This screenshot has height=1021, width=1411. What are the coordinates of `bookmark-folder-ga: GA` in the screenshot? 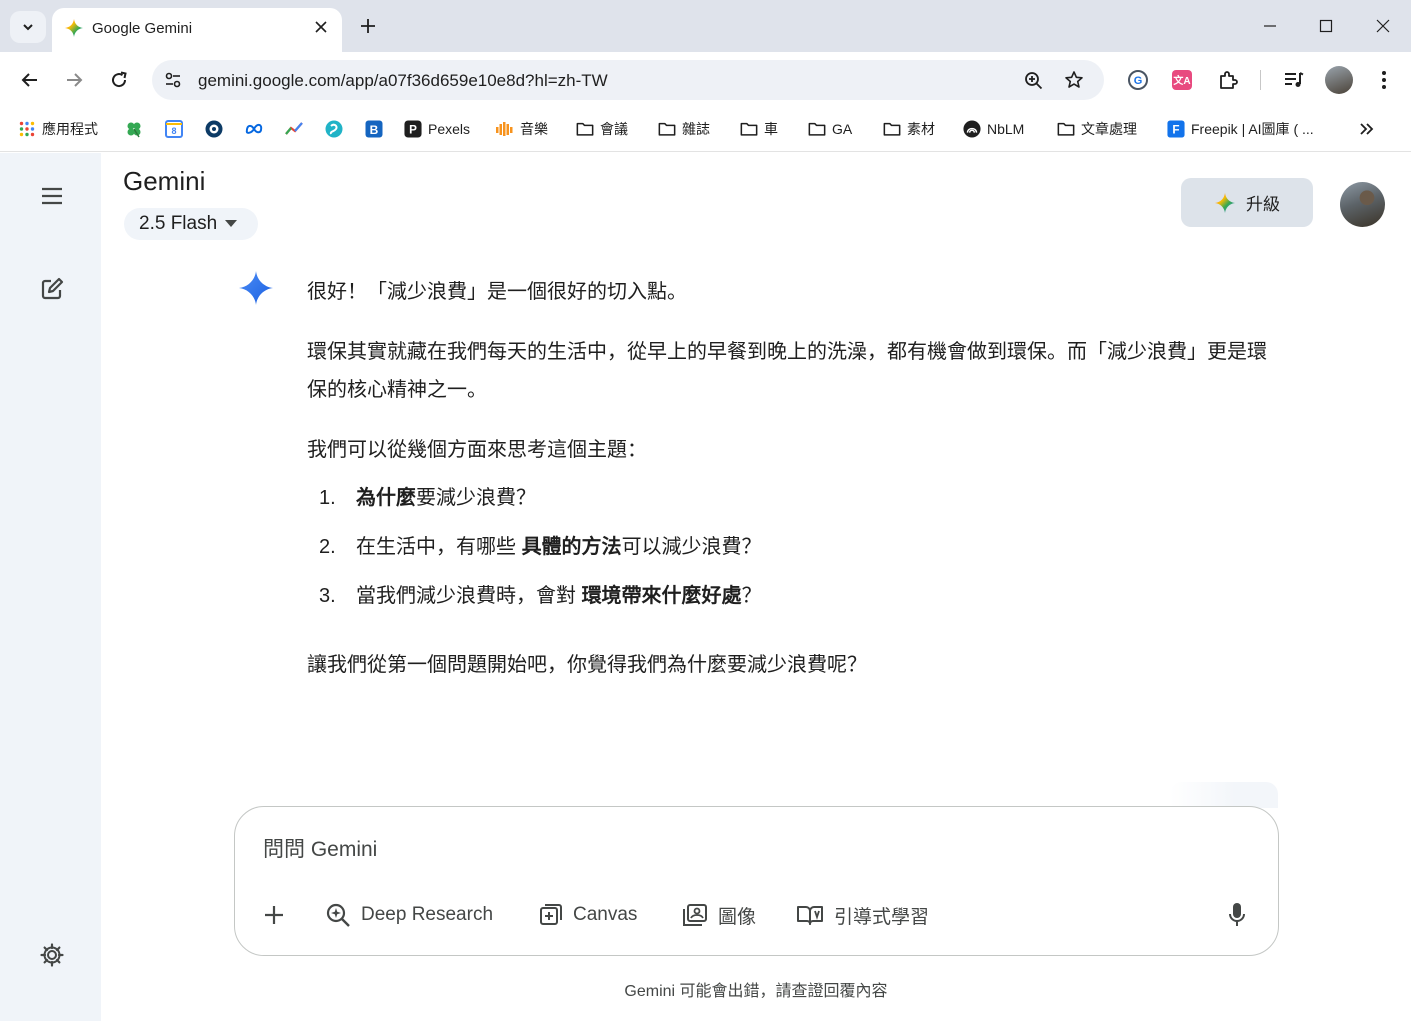 It's located at (830, 129).